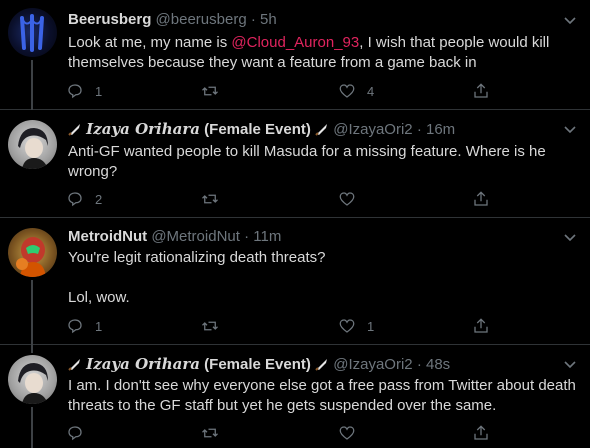 The width and height of the screenshot is (590, 448). What do you see at coordinates (438, 364) in the screenshot?
I see `timestamp: 48s` at bounding box center [438, 364].